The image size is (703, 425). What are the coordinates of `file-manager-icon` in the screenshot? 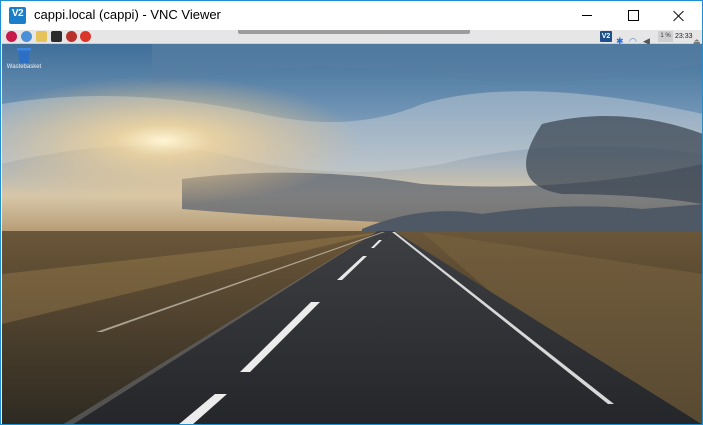 It's located at (41, 36).